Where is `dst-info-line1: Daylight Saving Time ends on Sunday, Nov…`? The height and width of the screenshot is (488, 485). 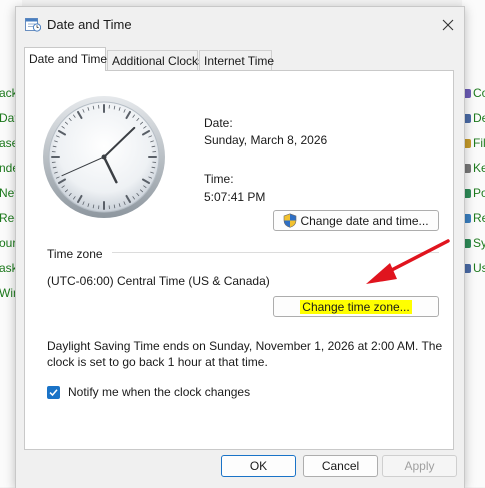
dst-info-line1: Daylight Saving Time ends on Sunday, Nov… is located at coordinates (244, 346).